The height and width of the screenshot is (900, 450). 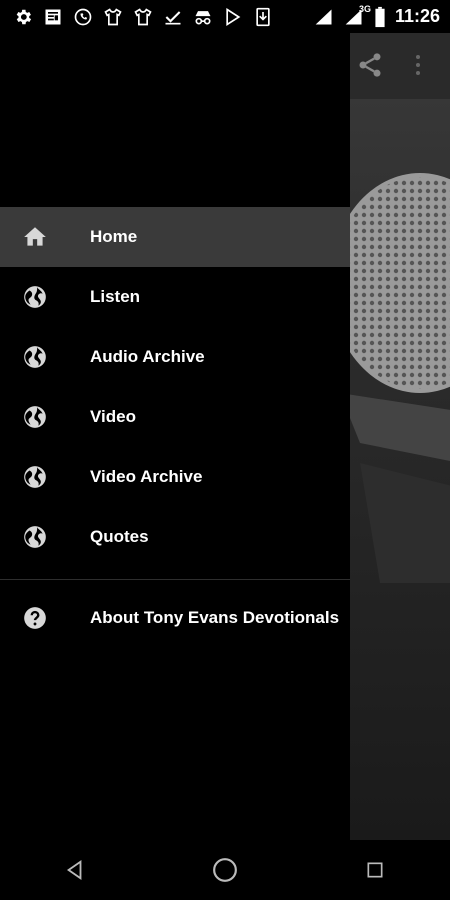 I want to click on drawer-item-video: Video, so click(x=175, y=417).